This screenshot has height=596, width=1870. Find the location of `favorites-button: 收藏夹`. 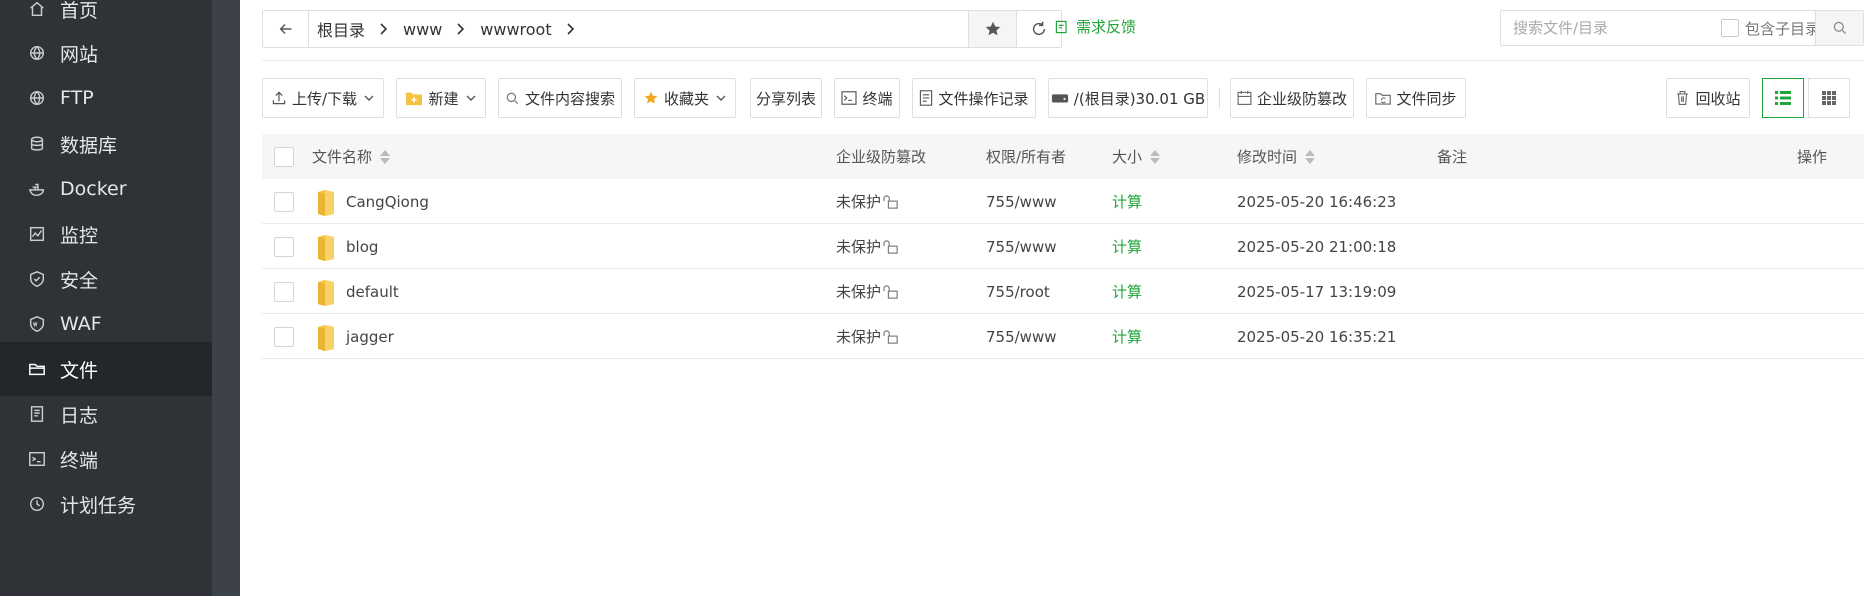

favorites-button: 收藏夹 is located at coordinates (685, 98).